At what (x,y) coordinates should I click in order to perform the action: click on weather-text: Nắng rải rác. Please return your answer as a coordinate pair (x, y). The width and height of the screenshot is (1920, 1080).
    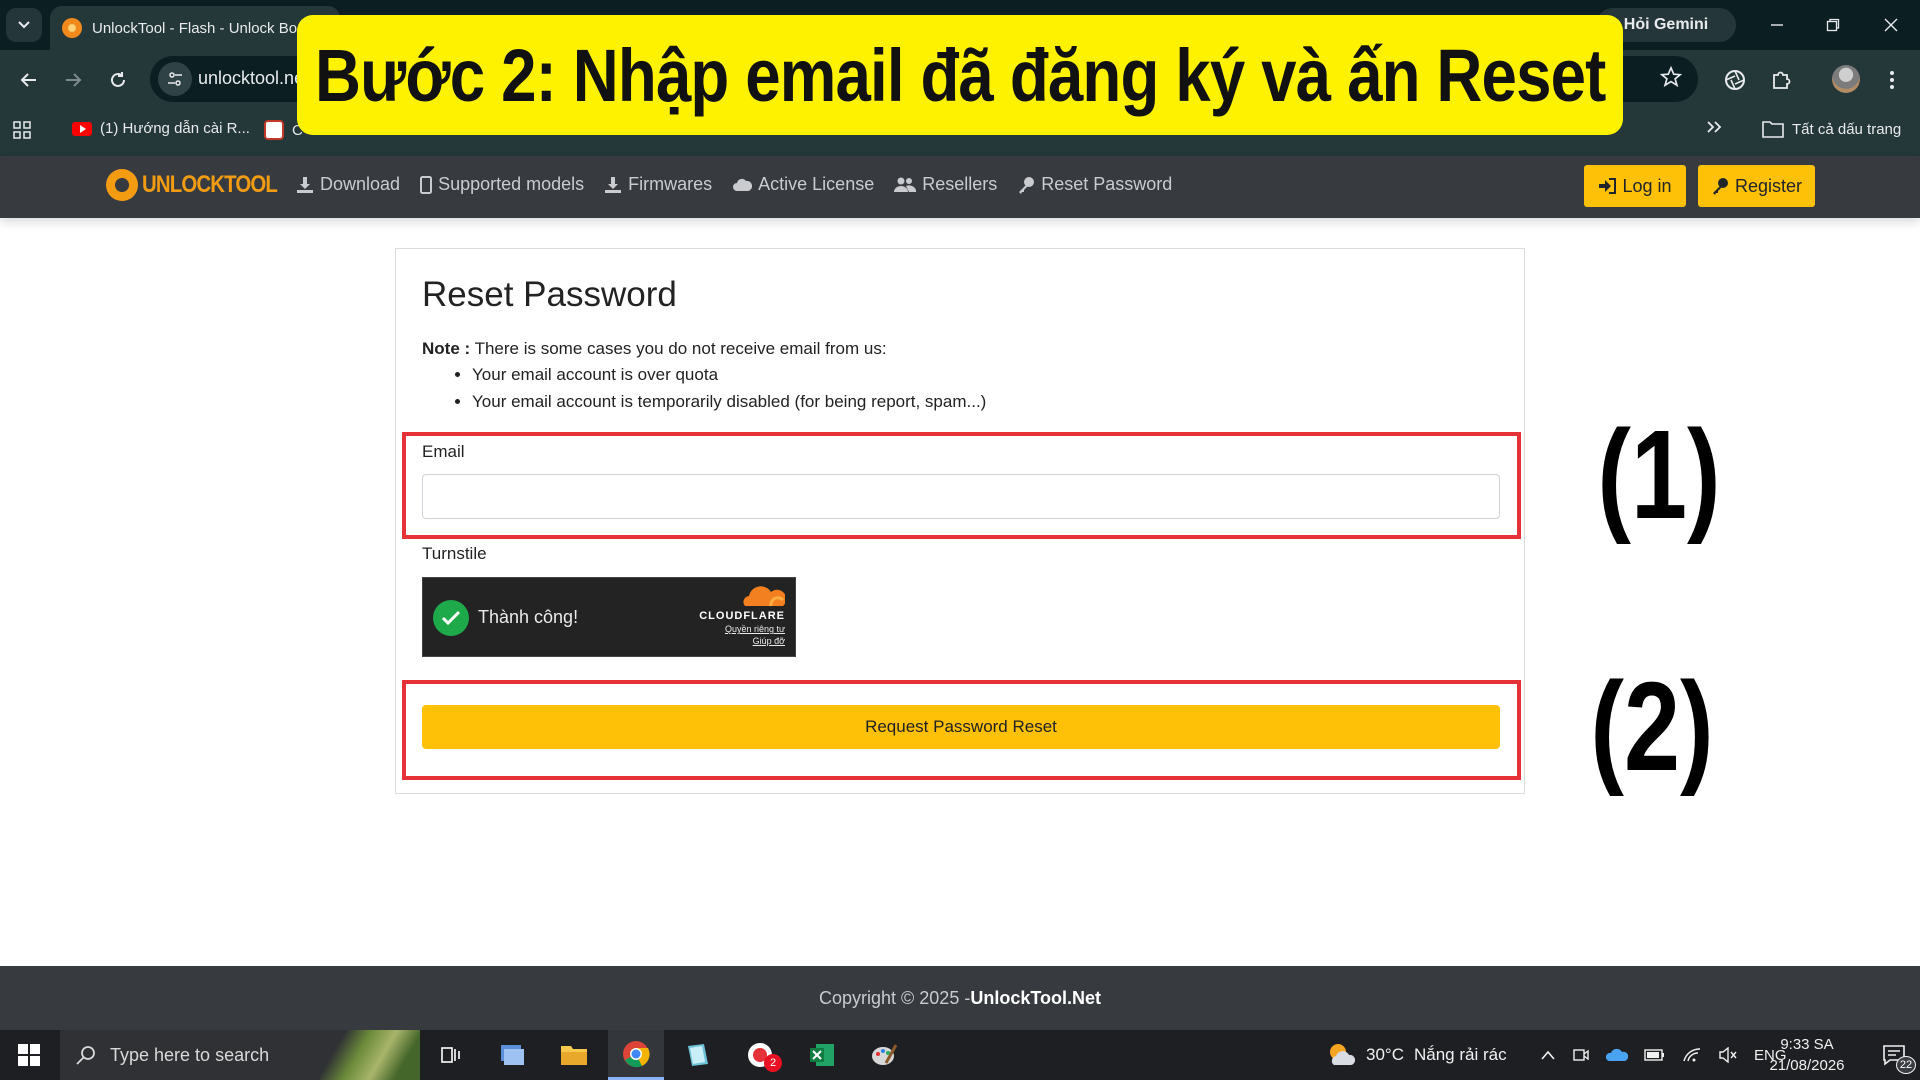
    Looking at the image, I should click on (1460, 1054).